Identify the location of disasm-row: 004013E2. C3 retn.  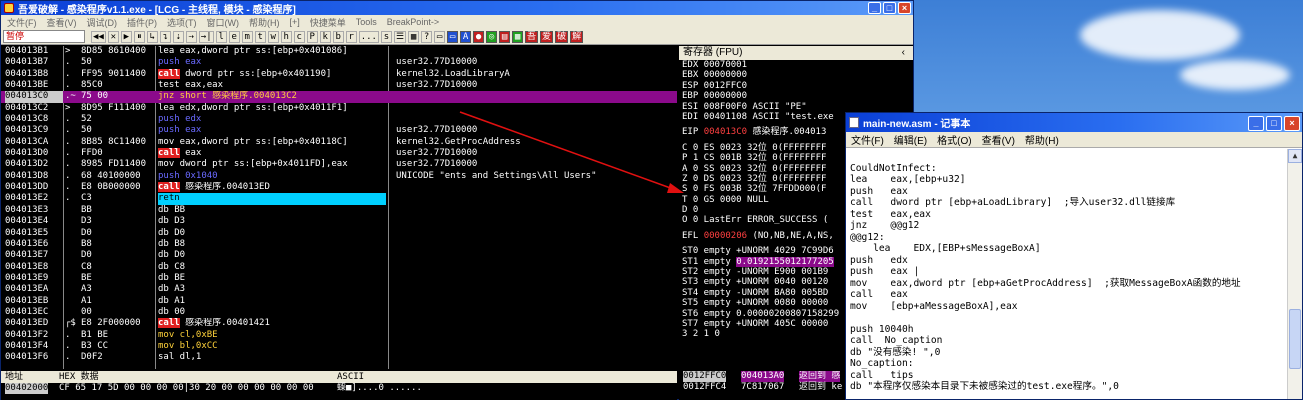
(339, 199).